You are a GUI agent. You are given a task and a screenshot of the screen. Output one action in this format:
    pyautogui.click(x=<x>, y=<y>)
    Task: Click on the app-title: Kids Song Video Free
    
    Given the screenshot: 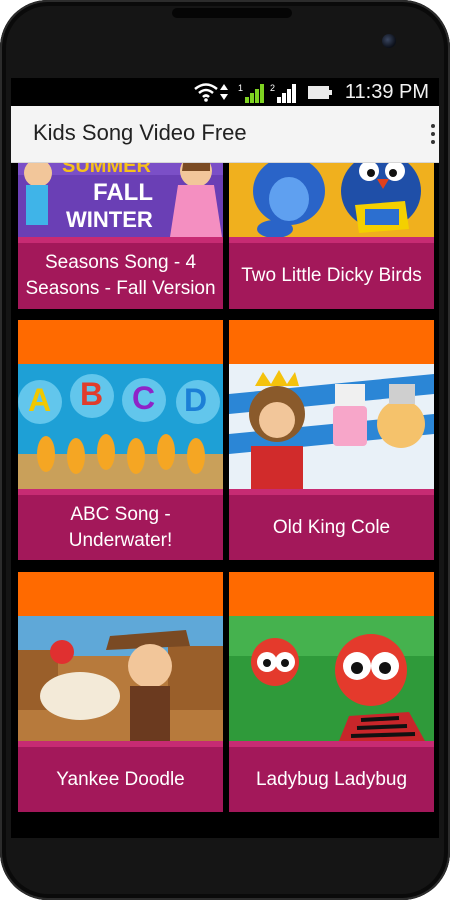 What is the action you would take?
    pyautogui.click(x=140, y=132)
    